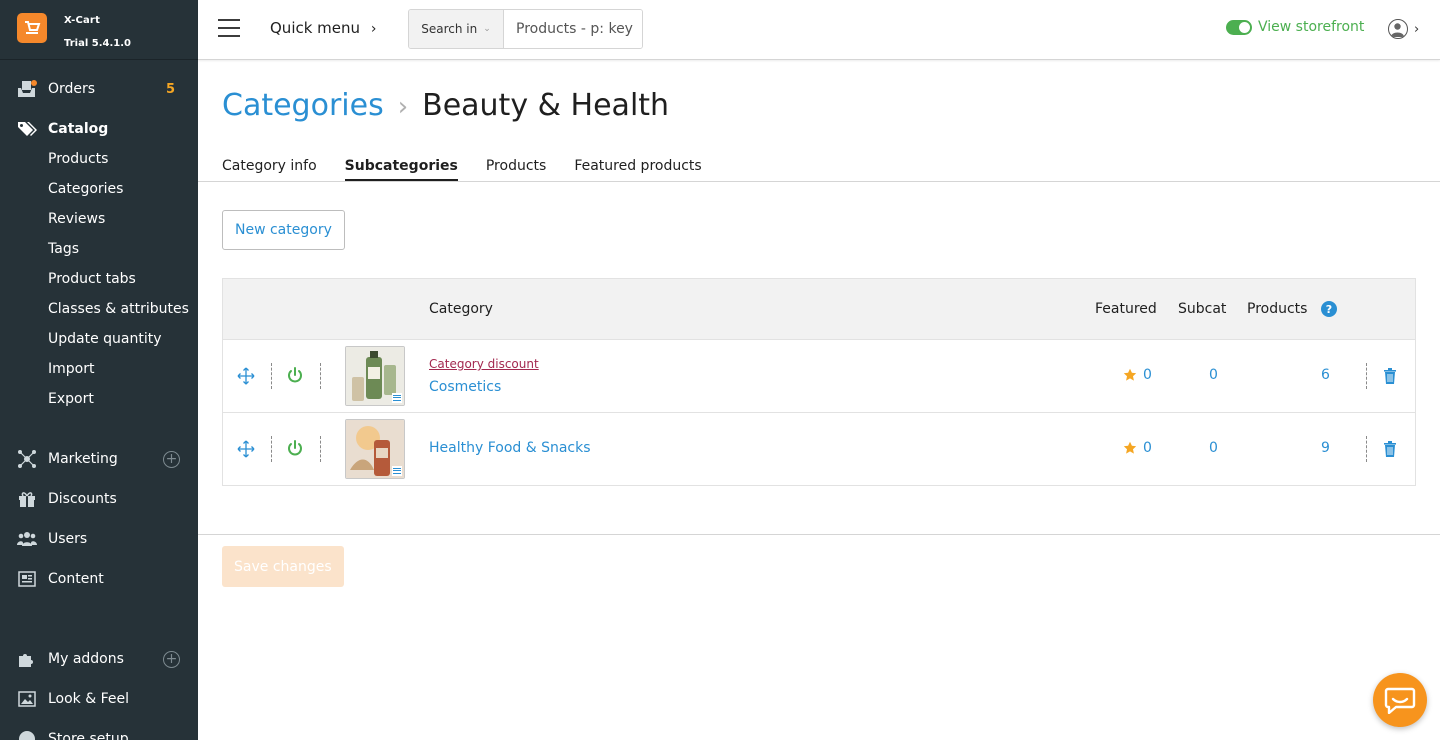 The image size is (1440, 740). What do you see at coordinates (465, 387) in the screenshot?
I see `category-name-link: Cosmetics` at bounding box center [465, 387].